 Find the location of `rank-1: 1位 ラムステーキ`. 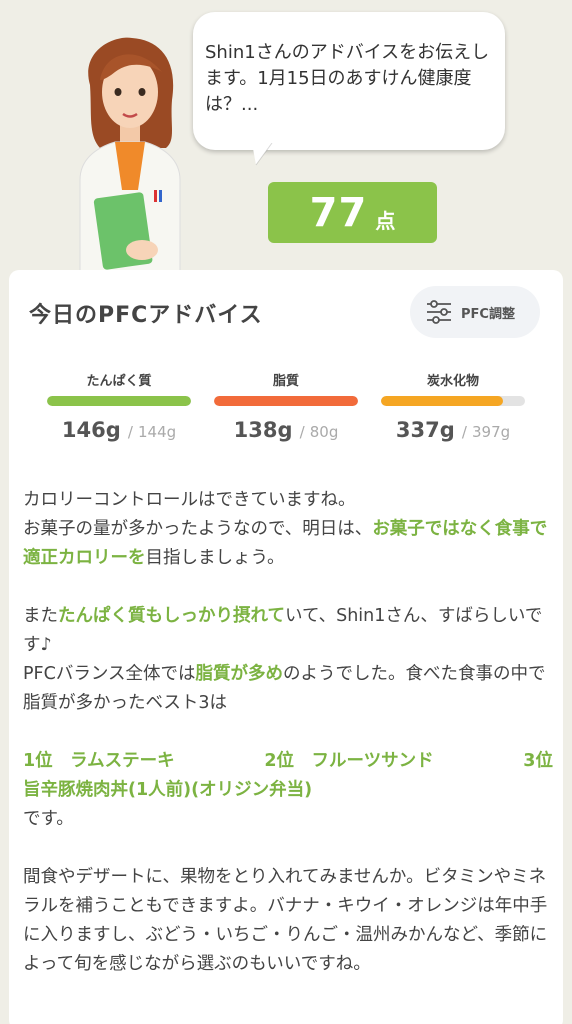

rank-1: 1位 ラムステーキ is located at coordinates (99, 761).